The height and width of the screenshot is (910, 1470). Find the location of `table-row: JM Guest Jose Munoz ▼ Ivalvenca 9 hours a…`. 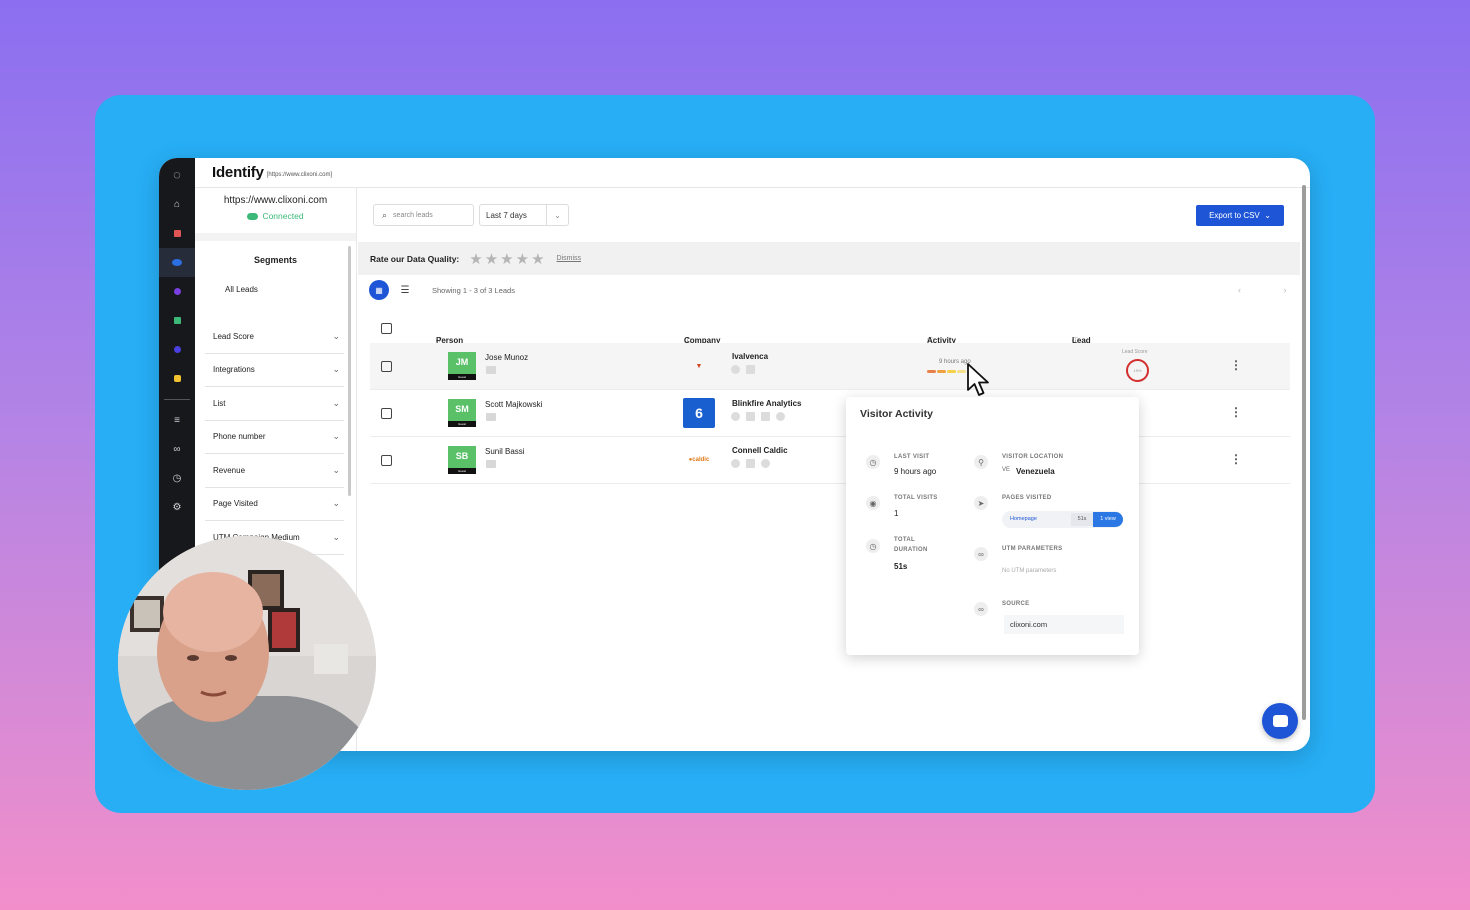

table-row: JM Guest Jose Munoz ▼ Ivalvenca 9 hours a… is located at coordinates (830, 366).